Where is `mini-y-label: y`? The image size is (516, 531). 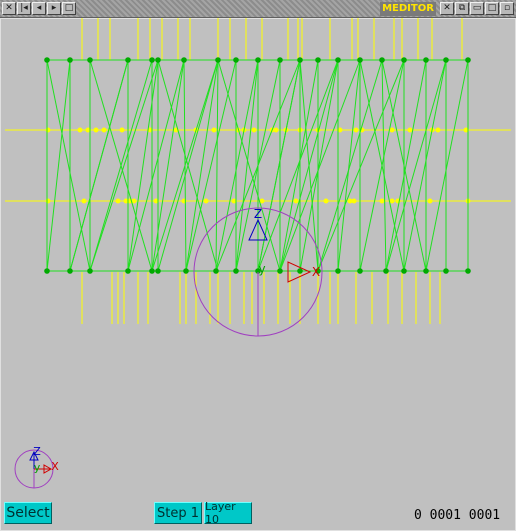 mini-y-label: y is located at coordinates (37, 467).